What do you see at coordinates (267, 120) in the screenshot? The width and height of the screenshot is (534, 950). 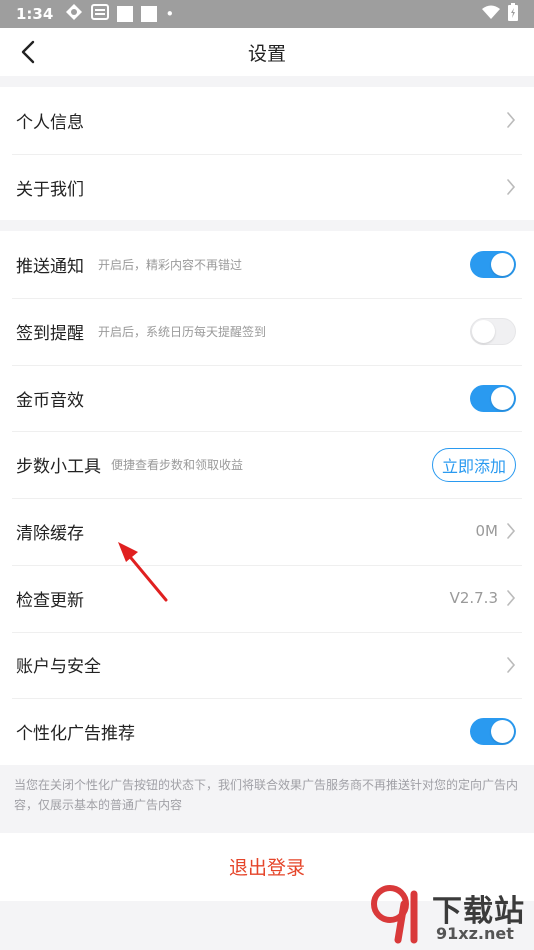 I see `settings-item-personal-info: 个人信息` at bounding box center [267, 120].